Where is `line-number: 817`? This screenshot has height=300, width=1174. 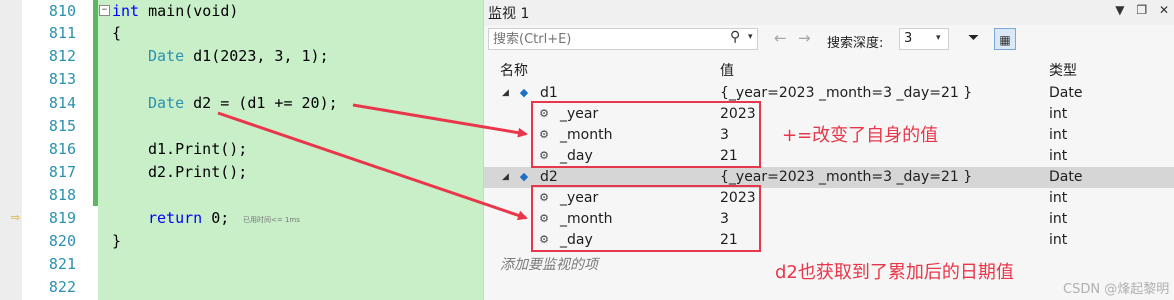
line-number: 817 is located at coordinates (62, 172).